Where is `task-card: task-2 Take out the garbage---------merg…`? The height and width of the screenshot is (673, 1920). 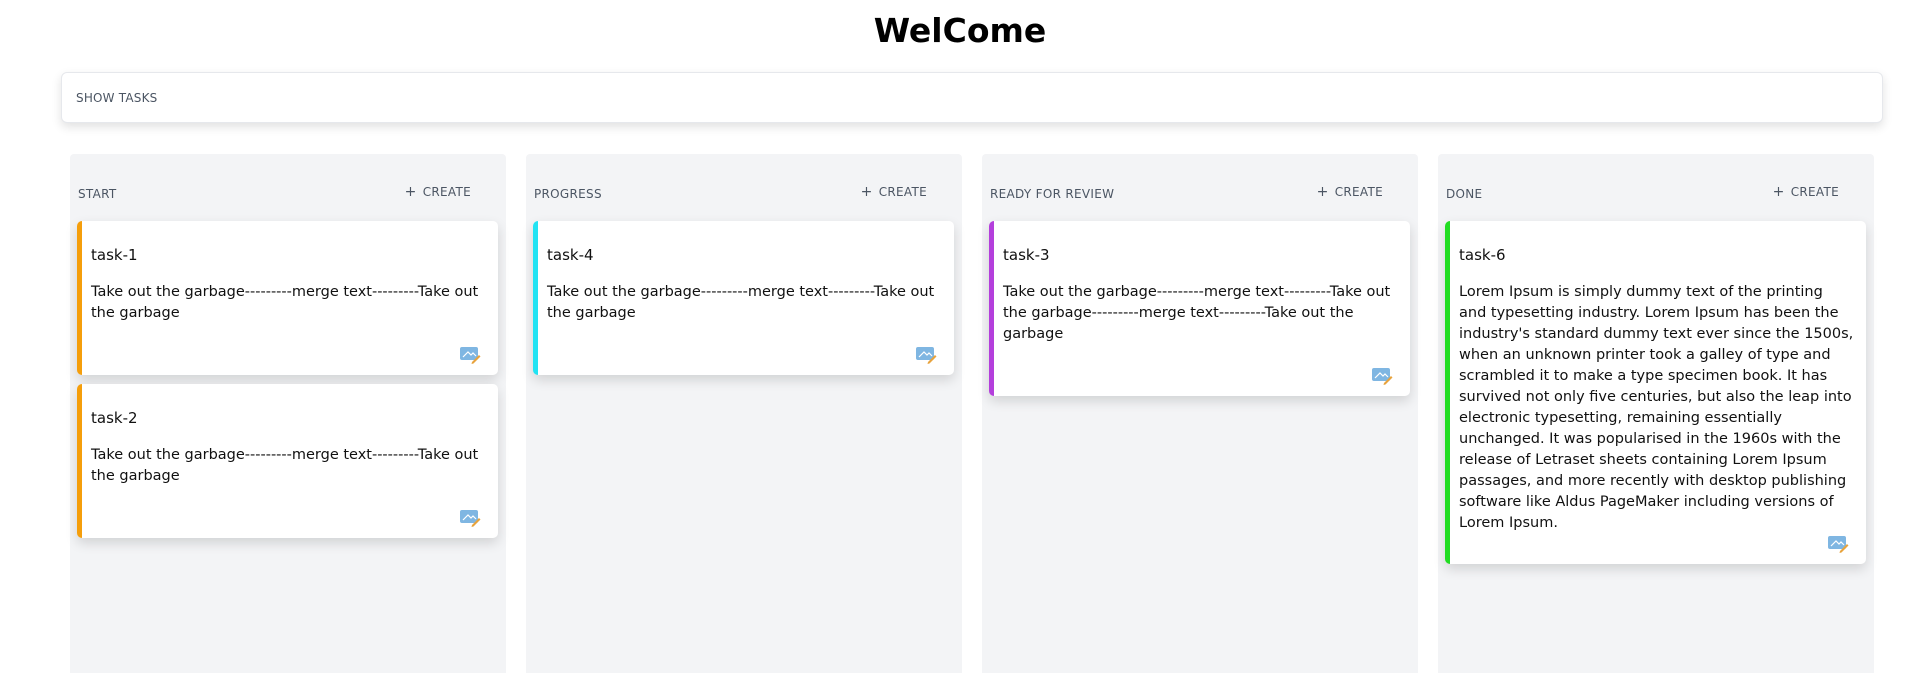
task-card: task-2 Take out the garbage---------merg… is located at coordinates (287, 461).